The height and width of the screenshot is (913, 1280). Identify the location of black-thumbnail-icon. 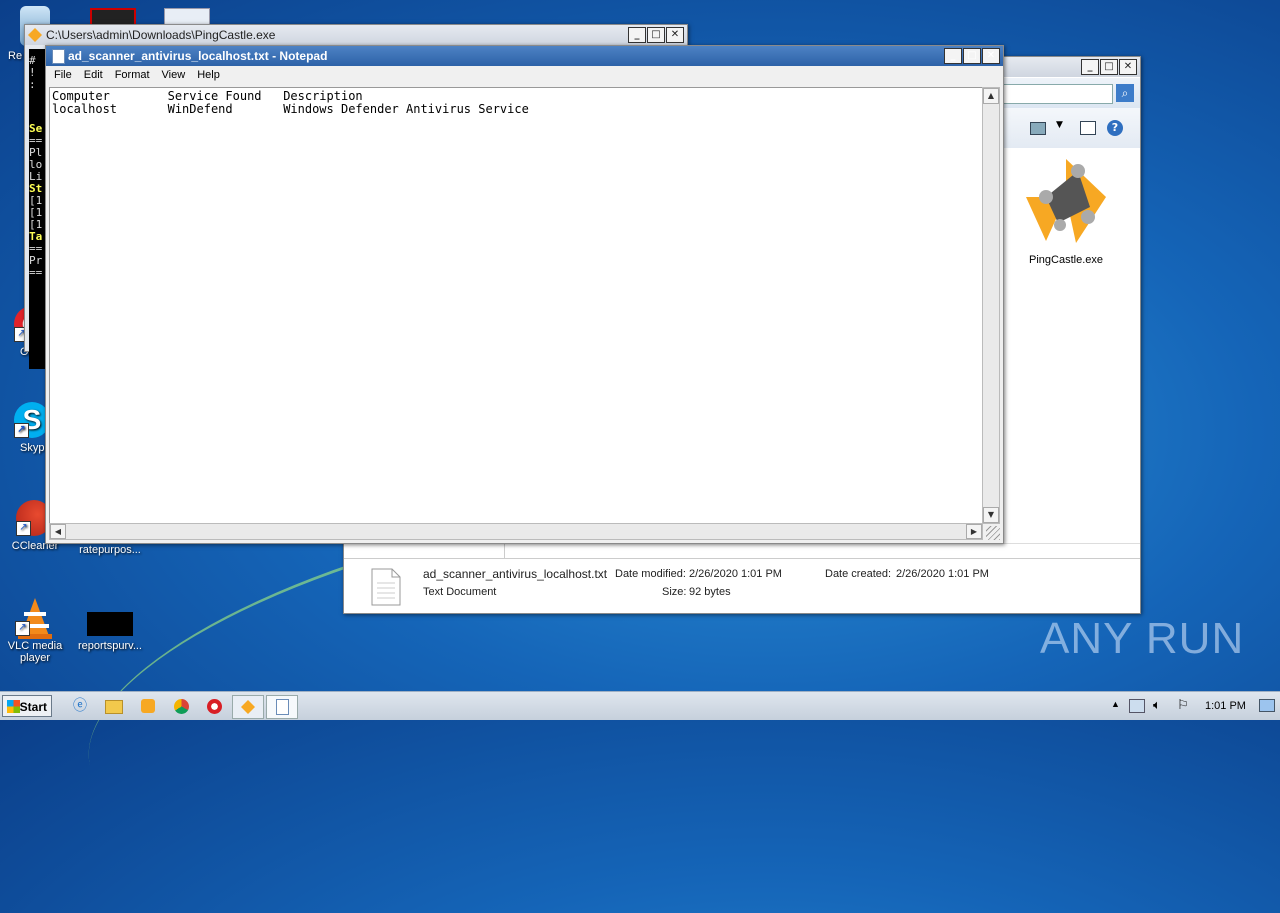
(110, 624).